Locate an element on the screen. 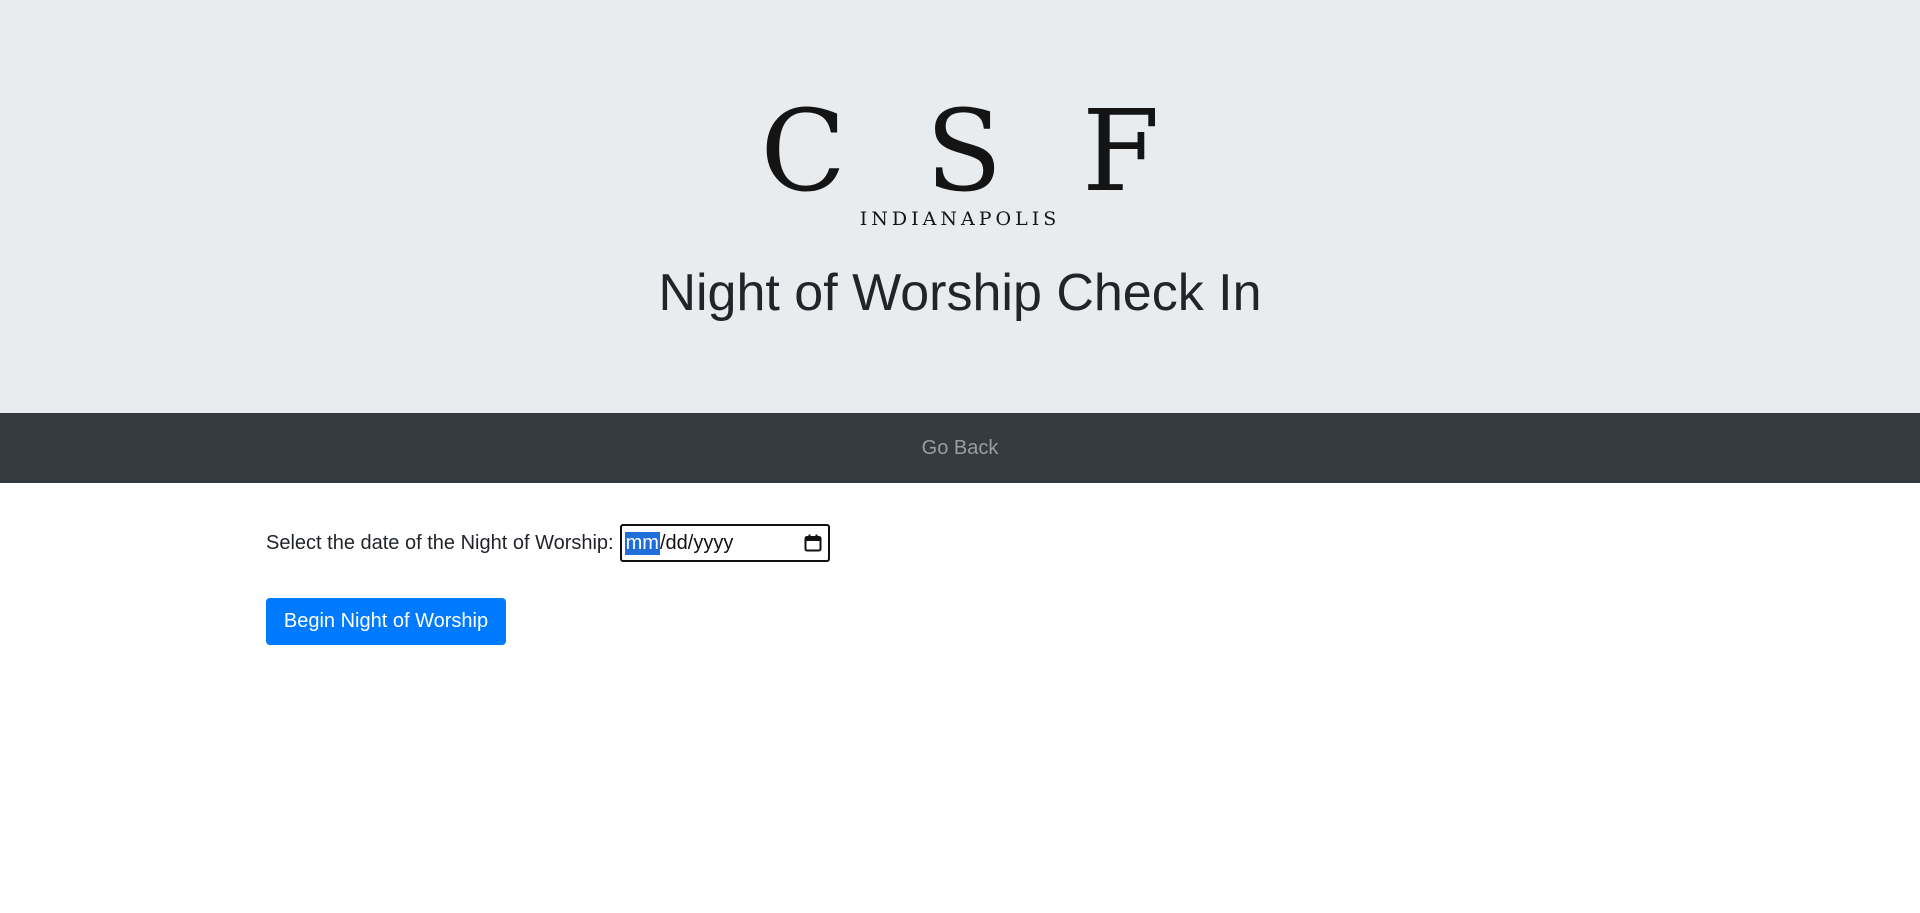 Image resolution: width=1920 pixels, height=913 pixels. date-input-value: mm / dd / yyyy is located at coordinates (678, 543).